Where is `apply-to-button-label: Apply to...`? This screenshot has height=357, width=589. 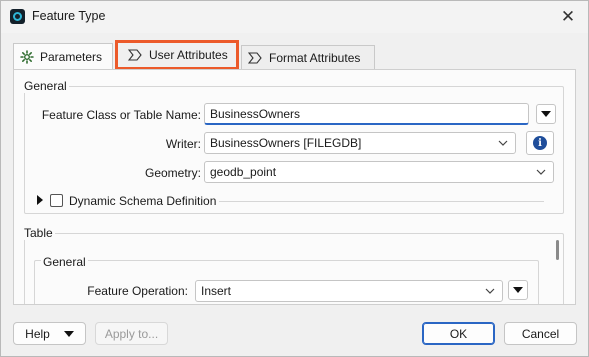 apply-to-button-label: Apply to... is located at coordinates (131, 333).